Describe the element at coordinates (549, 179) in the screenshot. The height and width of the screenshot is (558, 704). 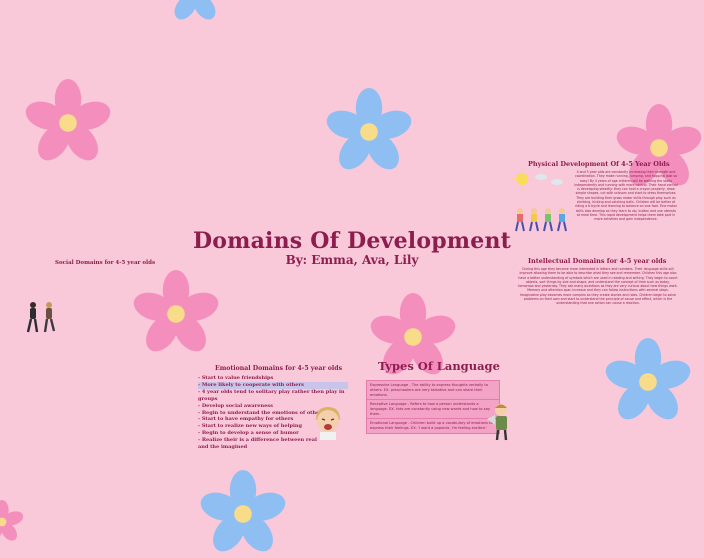
I see `cloud-icon` at that location.